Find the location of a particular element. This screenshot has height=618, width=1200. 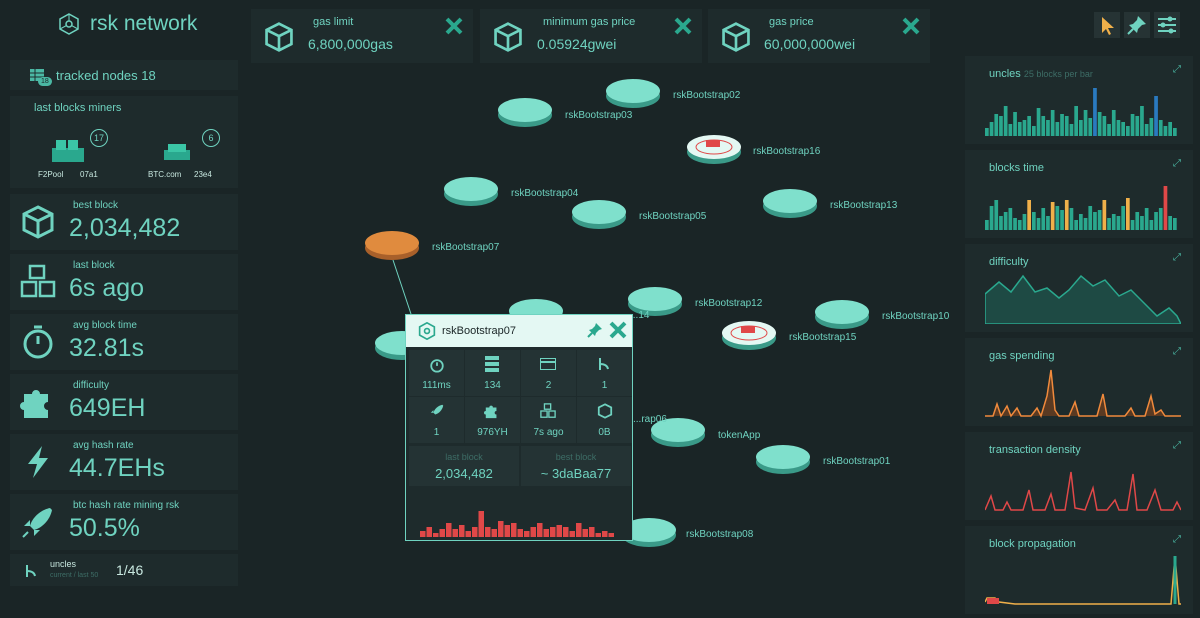

card-label: gas price is located at coordinates (791, 22).